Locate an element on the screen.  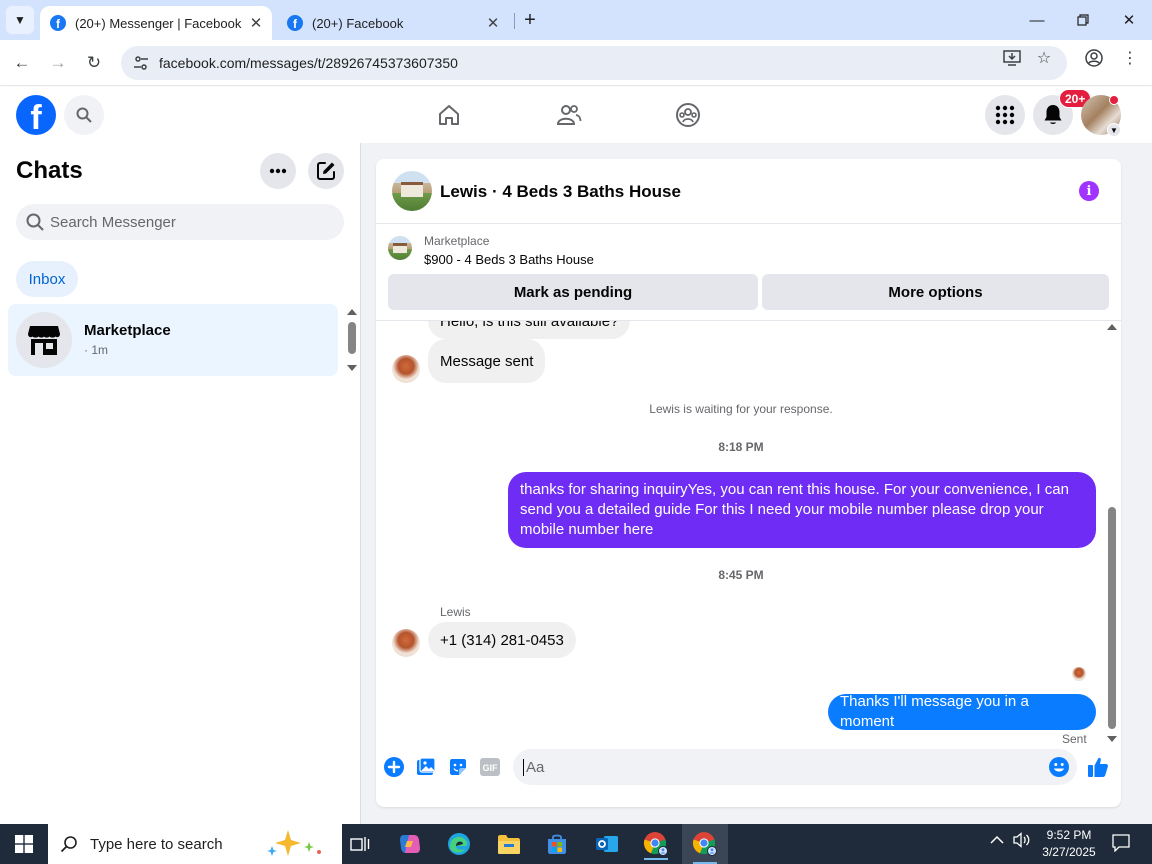
copilot-taskbar-button is located at coordinates (410, 844).